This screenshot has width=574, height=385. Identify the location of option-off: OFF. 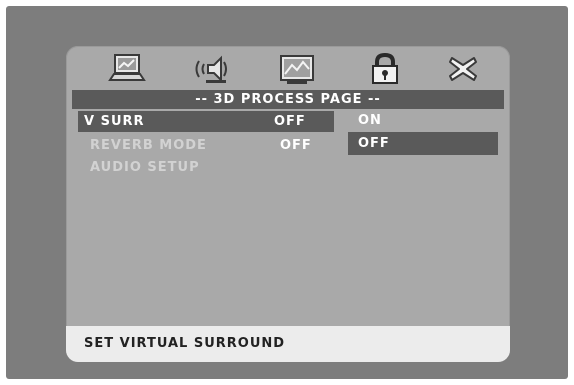
(423, 143).